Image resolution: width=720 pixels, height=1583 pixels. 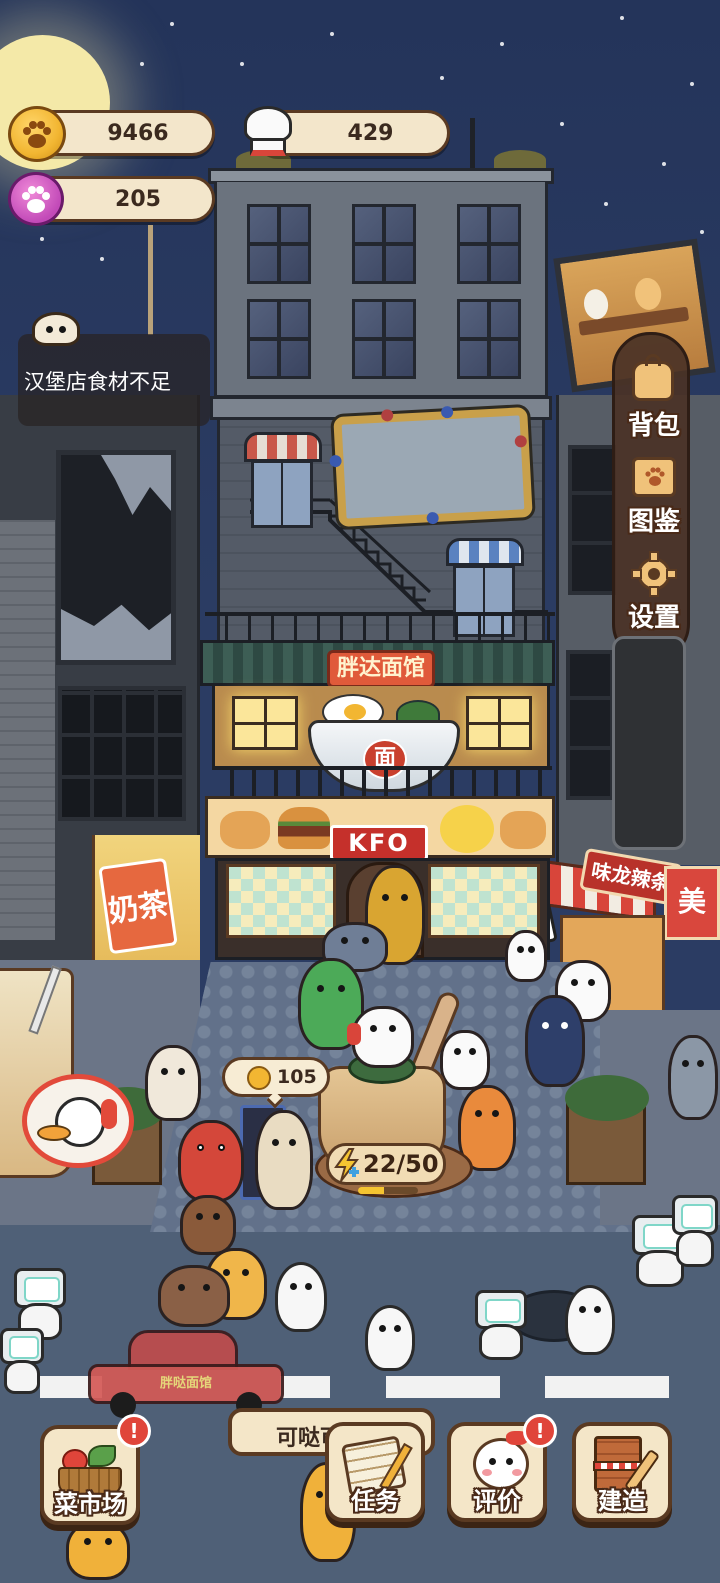 What do you see at coordinates (653, 377) in the screenshot?
I see `backpack-icon` at bounding box center [653, 377].